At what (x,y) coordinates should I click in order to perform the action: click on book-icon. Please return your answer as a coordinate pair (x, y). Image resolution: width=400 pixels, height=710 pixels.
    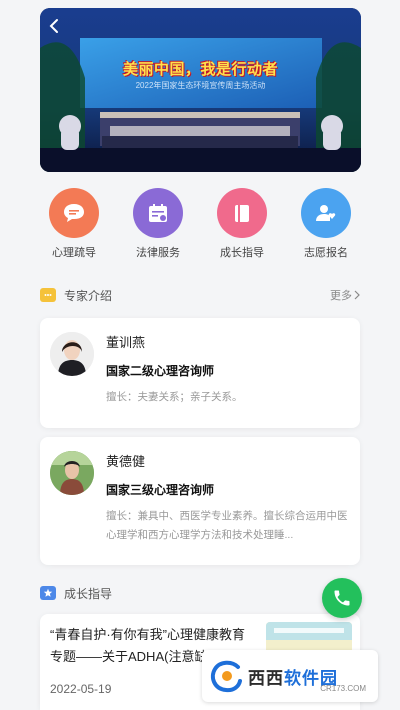
    Looking at the image, I should click on (242, 213).